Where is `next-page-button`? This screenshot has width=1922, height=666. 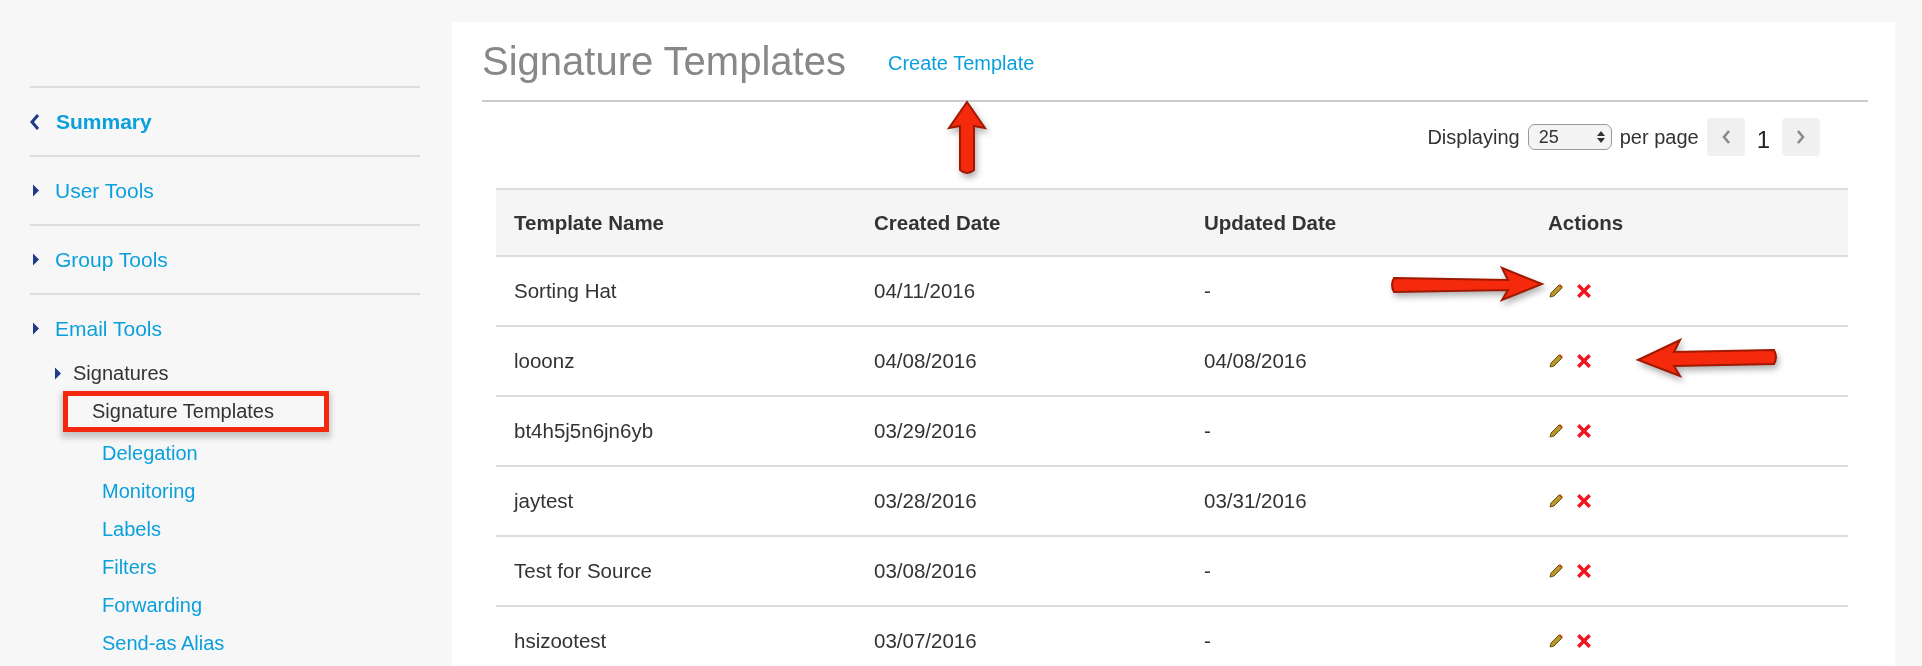 next-page-button is located at coordinates (1801, 137).